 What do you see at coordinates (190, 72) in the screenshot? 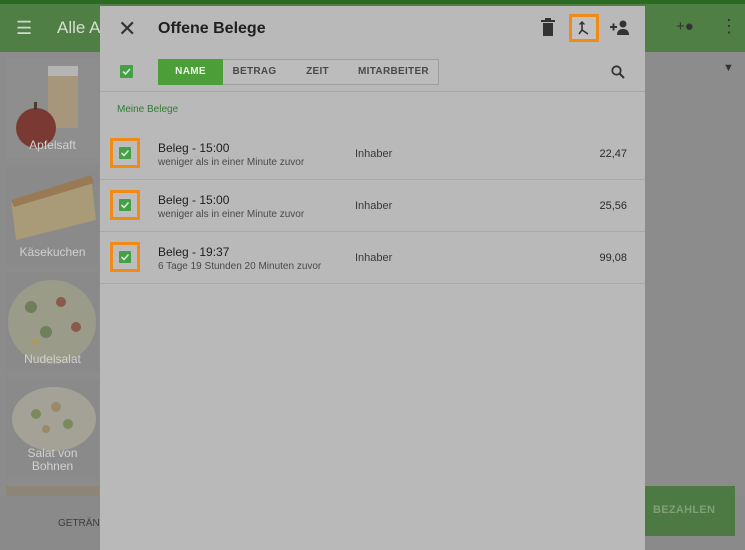
I see `tab-name: NAME` at bounding box center [190, 72].